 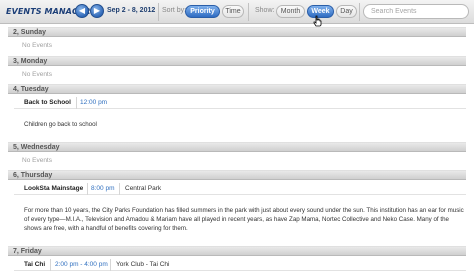 What do you see at coordinates (30, 32) in the screenshot?
I see `day-label: 2, Sunday` at bounding box center [30, 32].